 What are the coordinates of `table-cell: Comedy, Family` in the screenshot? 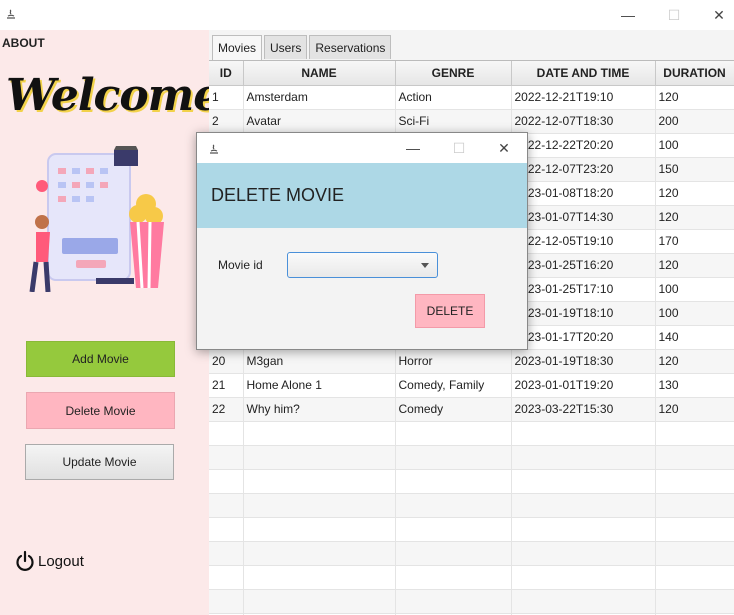 It's located at (453, 385).